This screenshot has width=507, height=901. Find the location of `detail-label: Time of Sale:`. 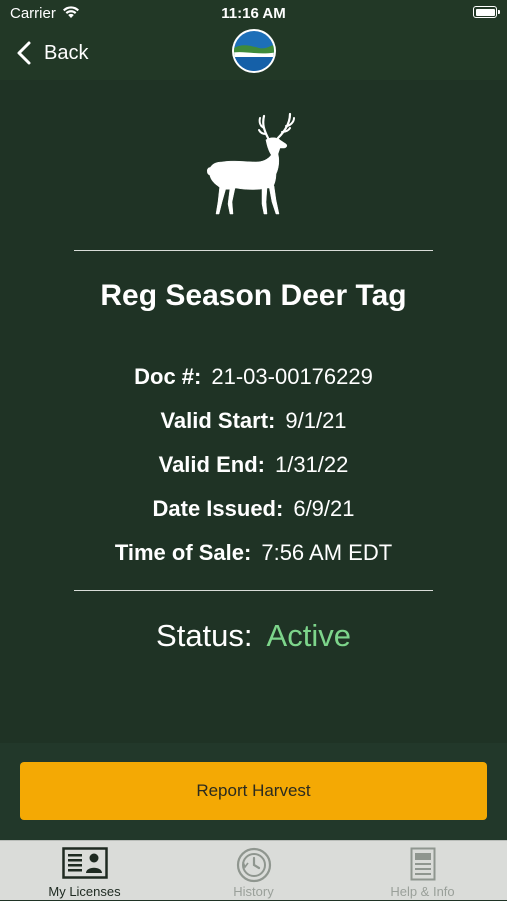

detail-label: Time of Sale: is located at coordinates (183, 552).